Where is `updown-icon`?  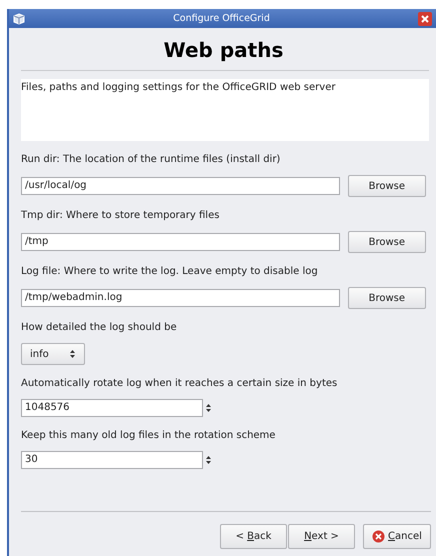 updown-icon is located at coordinates (72, 354).